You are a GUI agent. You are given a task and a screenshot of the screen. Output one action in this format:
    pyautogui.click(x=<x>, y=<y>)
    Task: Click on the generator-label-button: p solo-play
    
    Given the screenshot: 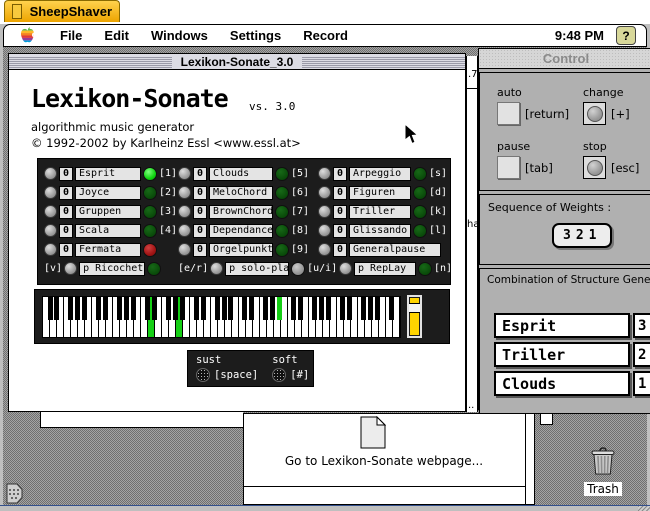 What is the action you would take?
    pyautogui.click(x=257, y=268)
    